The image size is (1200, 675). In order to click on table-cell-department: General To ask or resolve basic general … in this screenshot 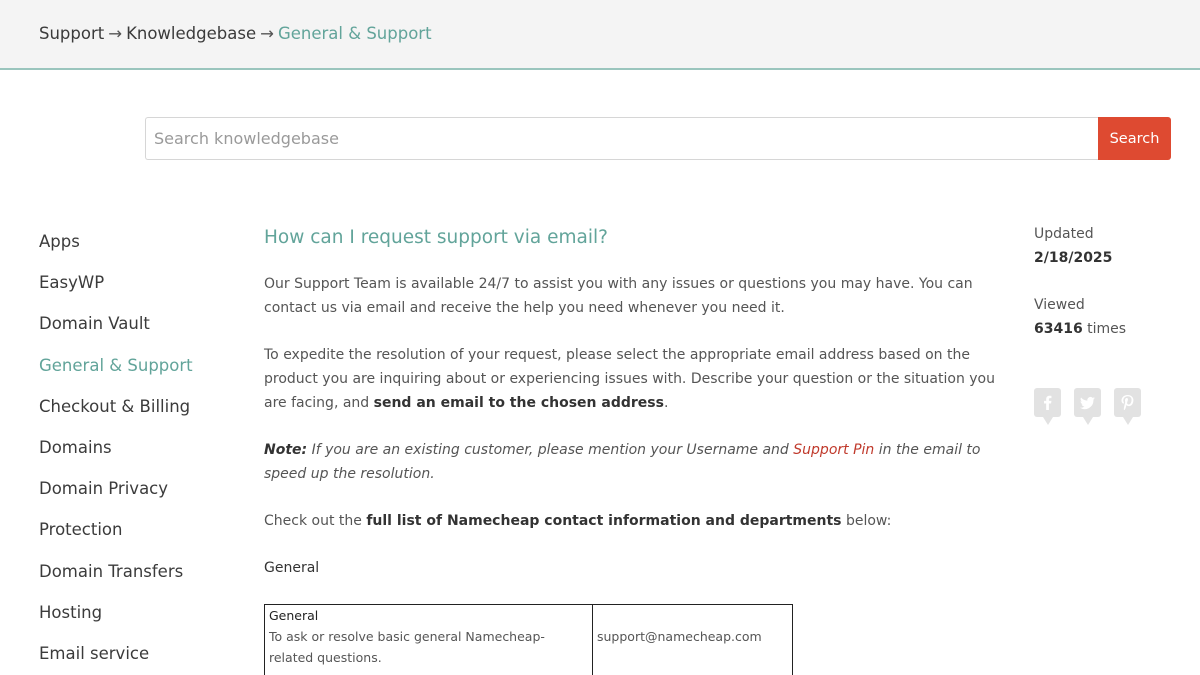, I will do `click(428, 639)`.